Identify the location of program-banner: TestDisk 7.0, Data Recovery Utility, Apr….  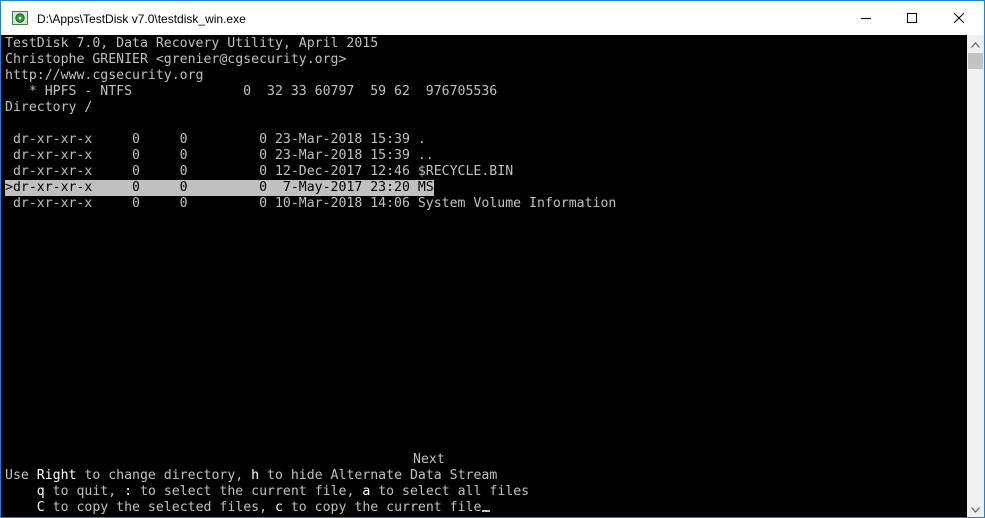
(192, 43).